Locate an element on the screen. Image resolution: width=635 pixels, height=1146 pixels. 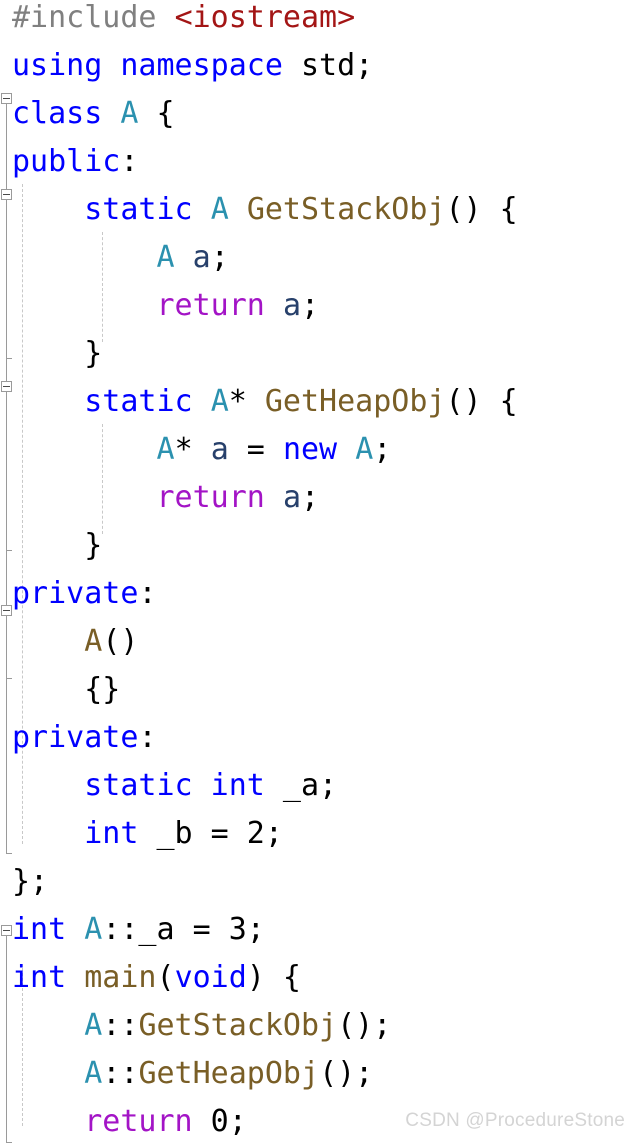
code-token: using namespace is located at coordinates (147, 65).